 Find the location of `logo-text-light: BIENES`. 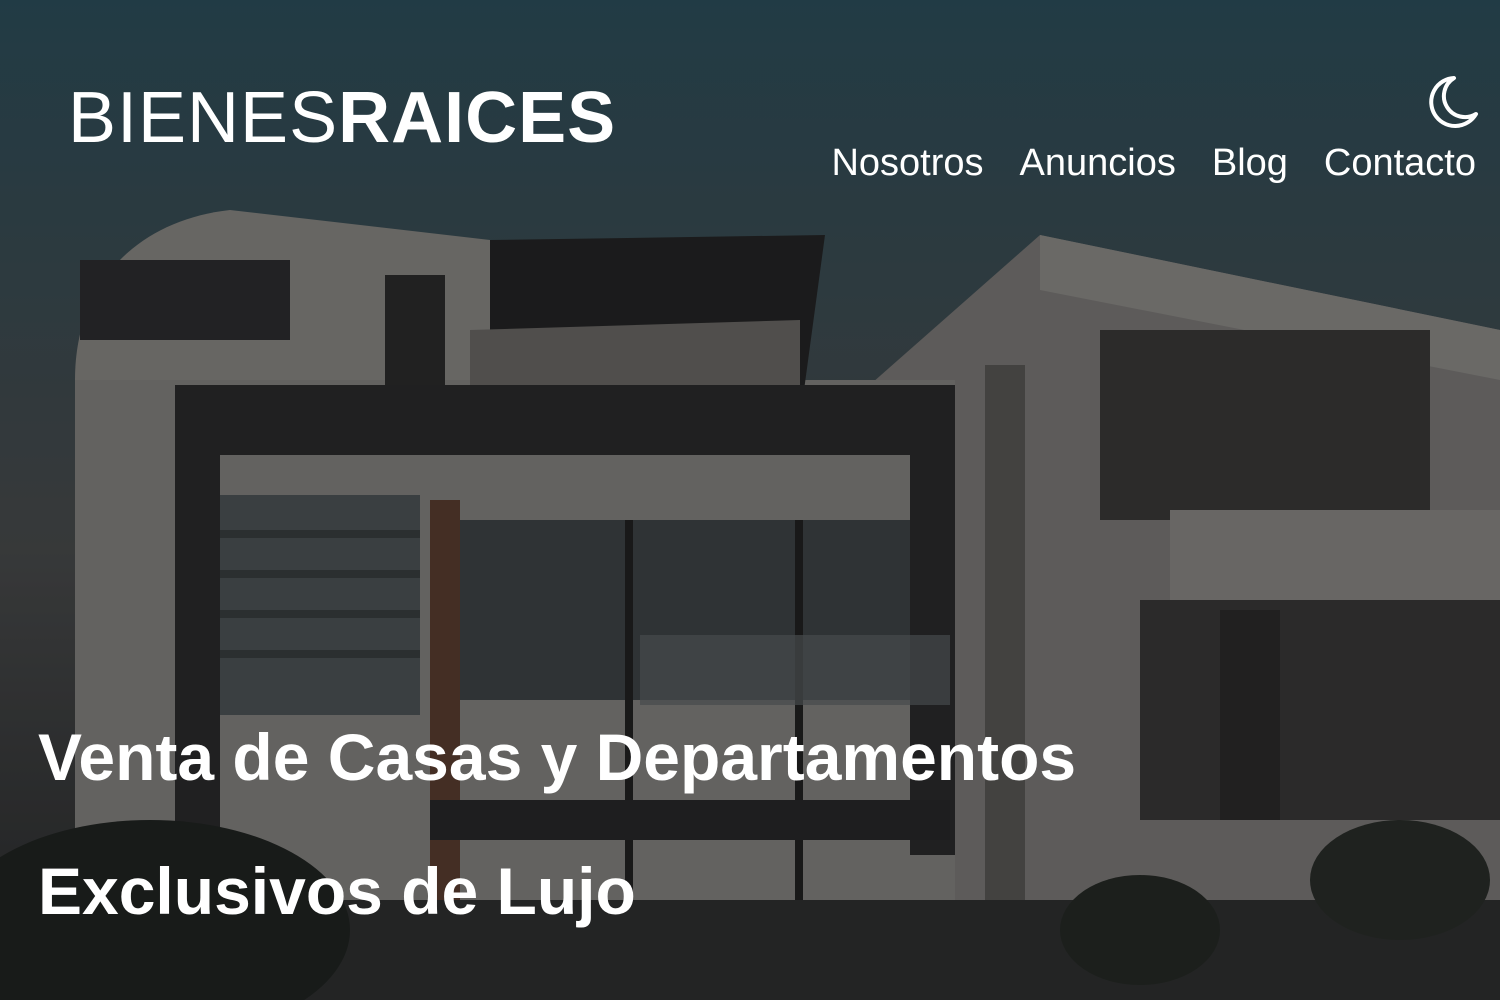

logo-text-light: BIENES is located at coordinates (203, 118).